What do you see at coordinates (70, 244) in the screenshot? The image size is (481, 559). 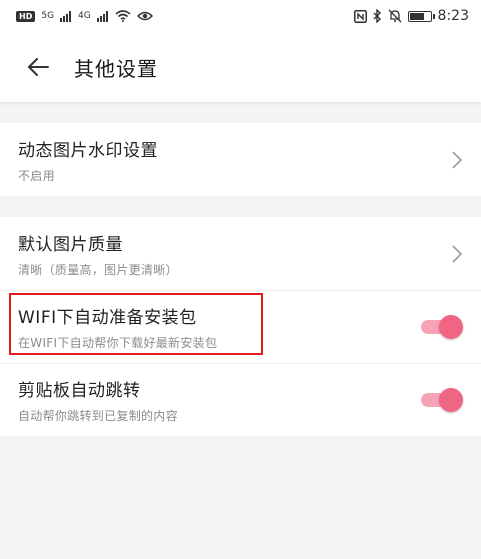 I see `setting-title: 默认图片质量` at bounding box center [70, 244].